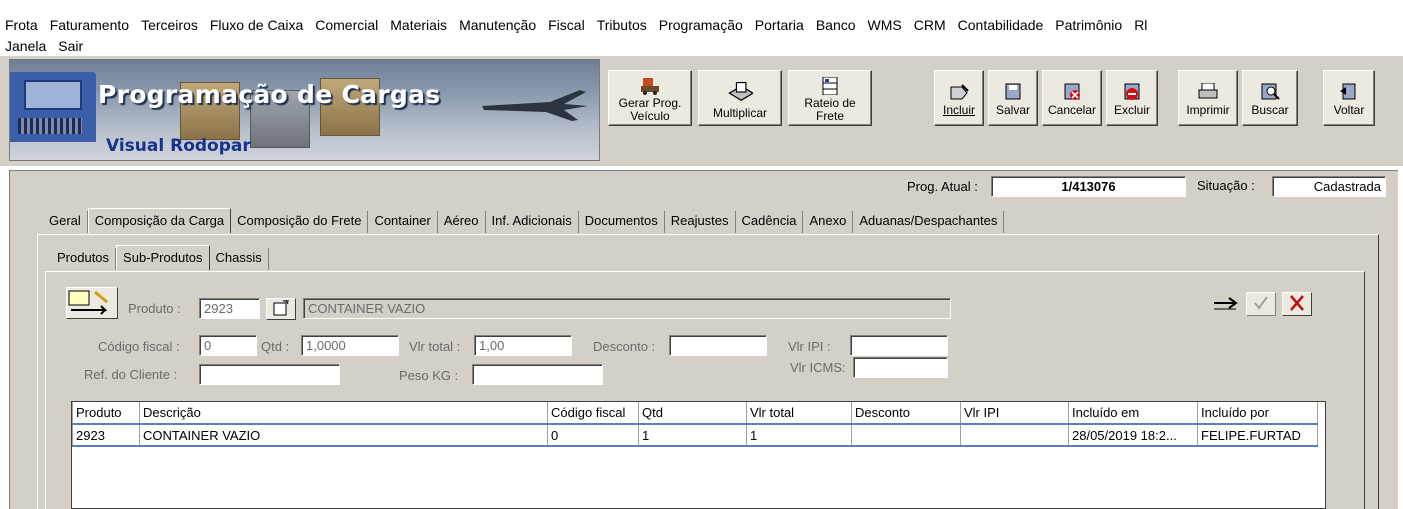 The width and height of the screenshot is (1403, 509). What do you see at coordinates (417, 27) in the screenshot?
I see `menu-item-materiais: Materiais` at bounding box center [417, 27].